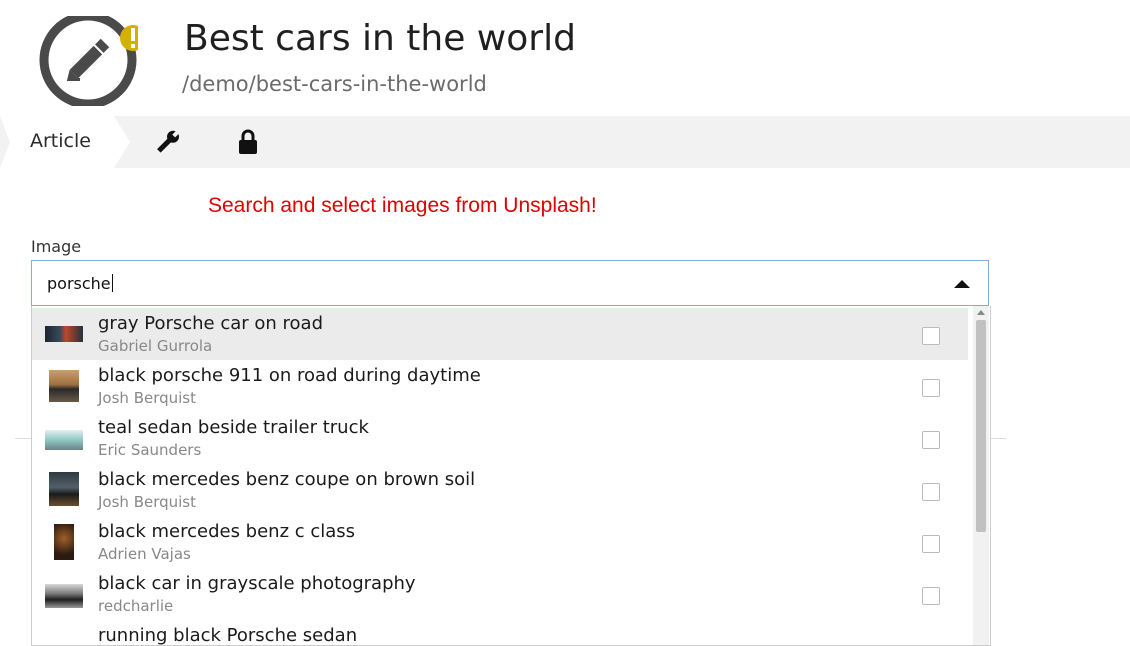 The height and width of the screenshot is (646, 1130). Describe the element at coordinates (289, 375) in the screenshot. I see `result-title: black porsche 911 on road during daytime` at that location.